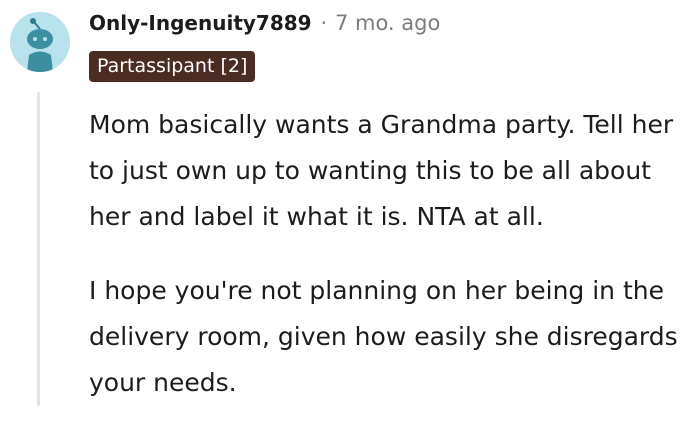  I want to click on avatar, so click(40, 42).